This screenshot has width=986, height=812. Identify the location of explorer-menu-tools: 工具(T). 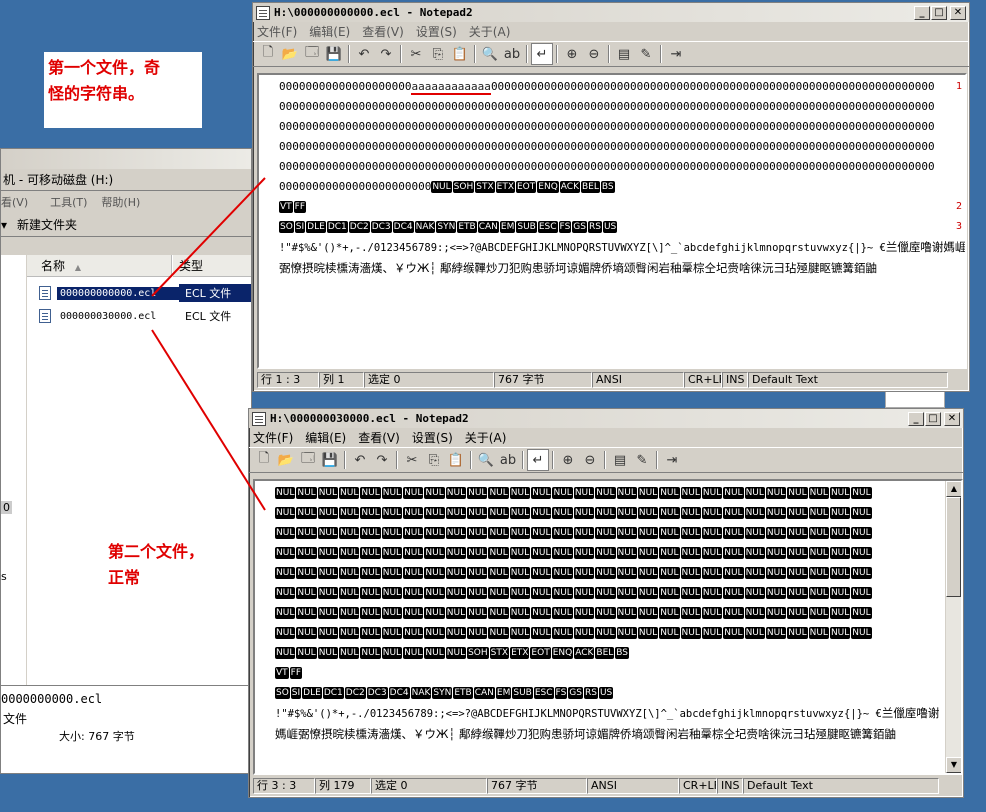
(68, 202).